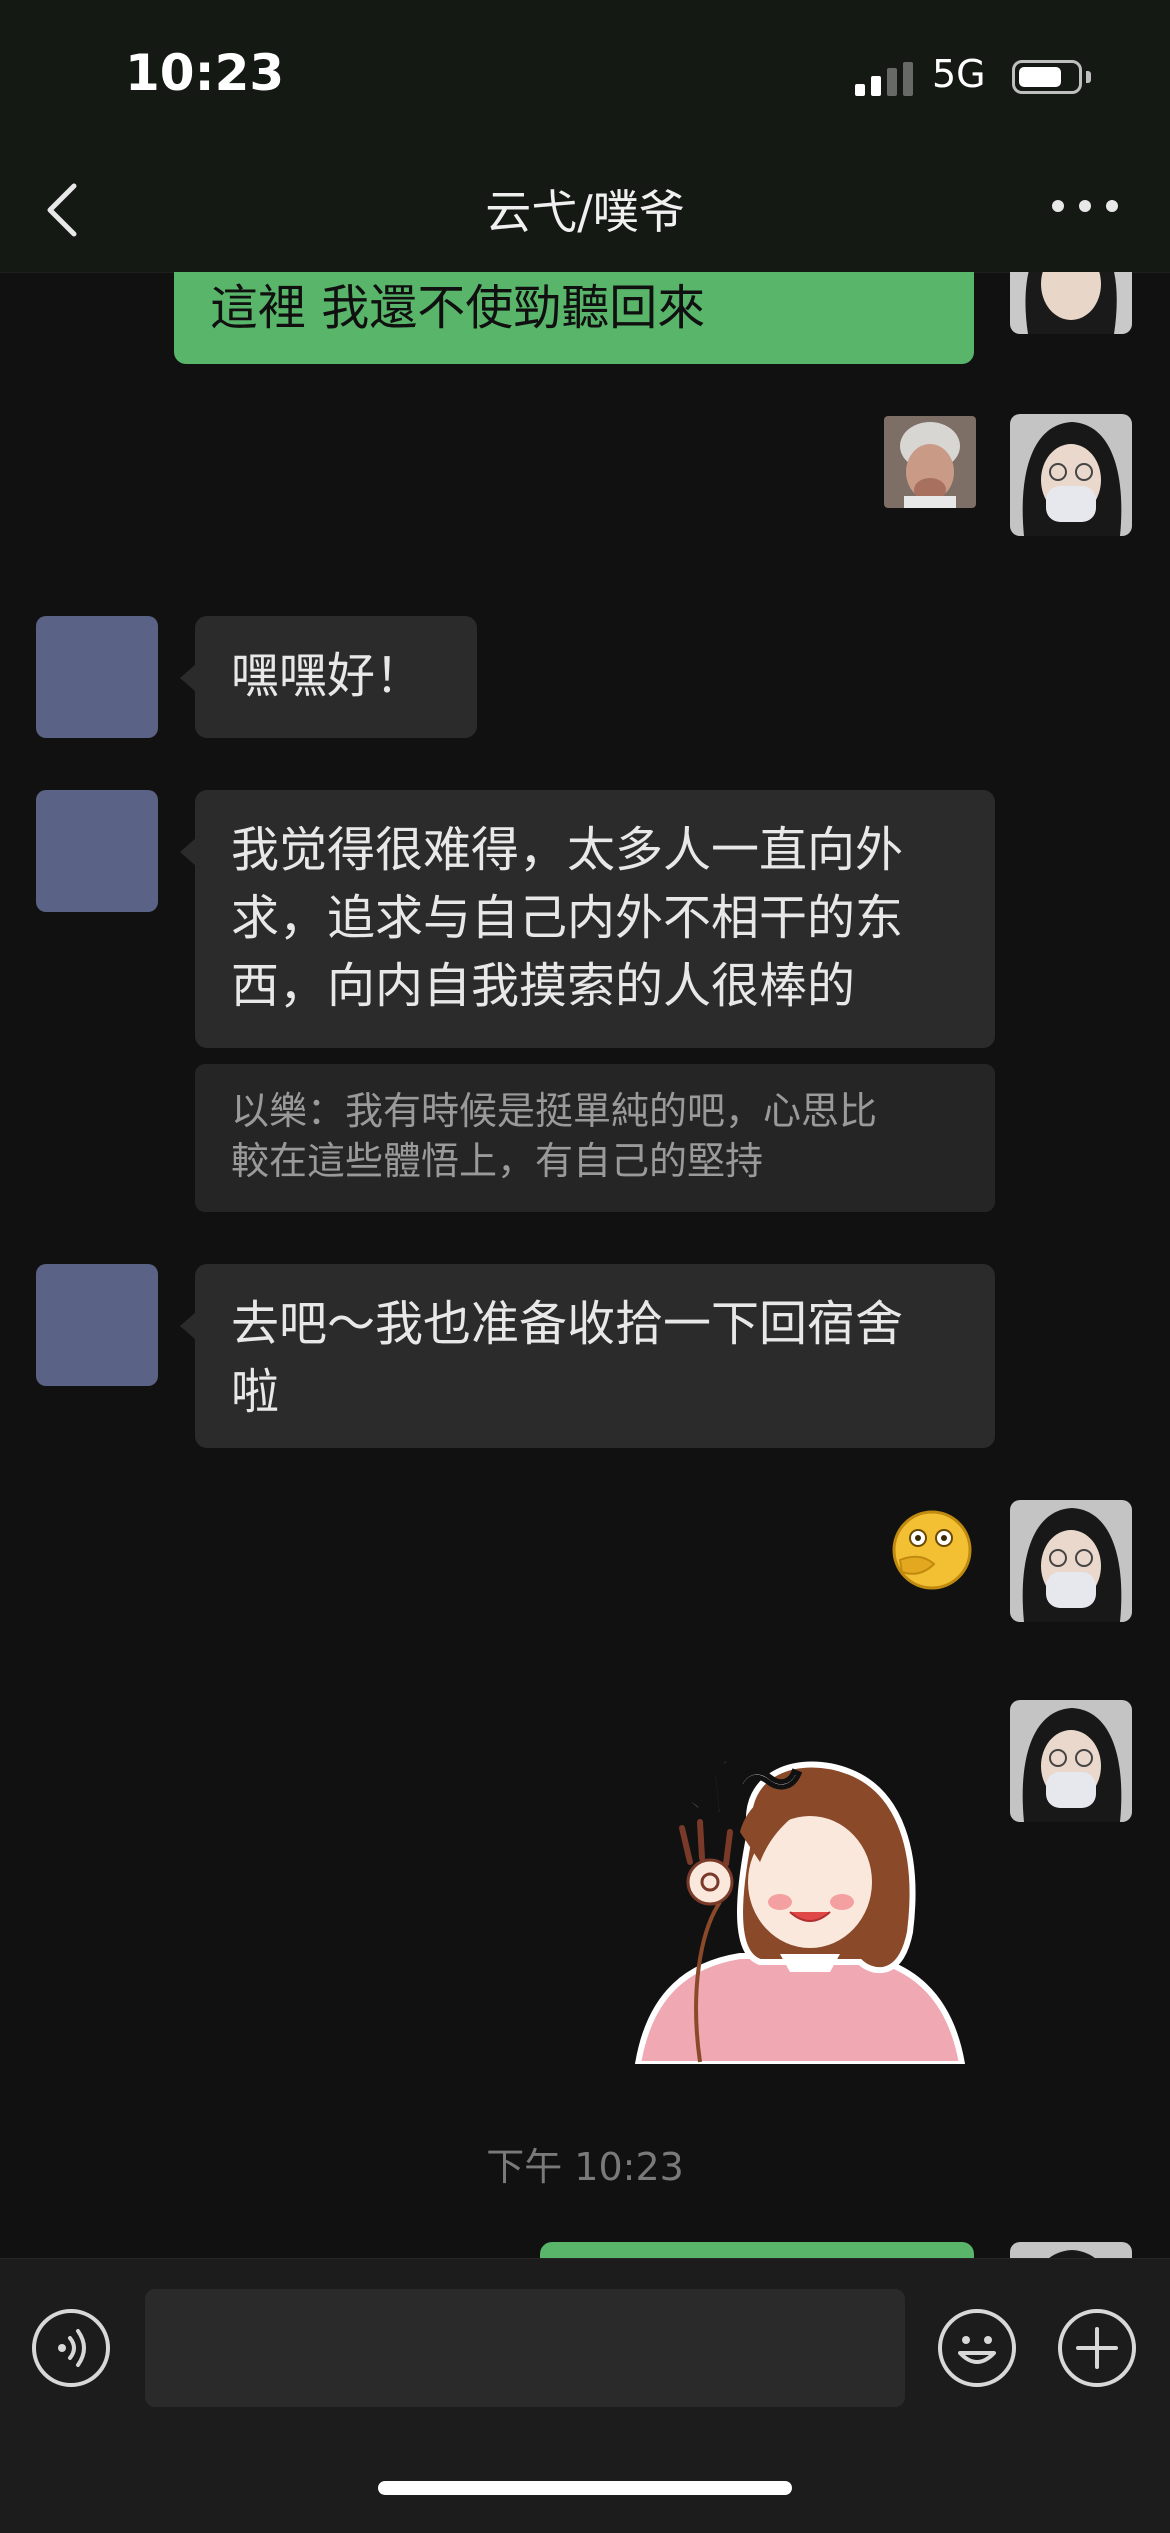 This screenshot has width=1170, height=2533. Describe the element at coordinates (585, 212) in the screenshot. I see `chat-title: 云弋/噗爷` at that location.